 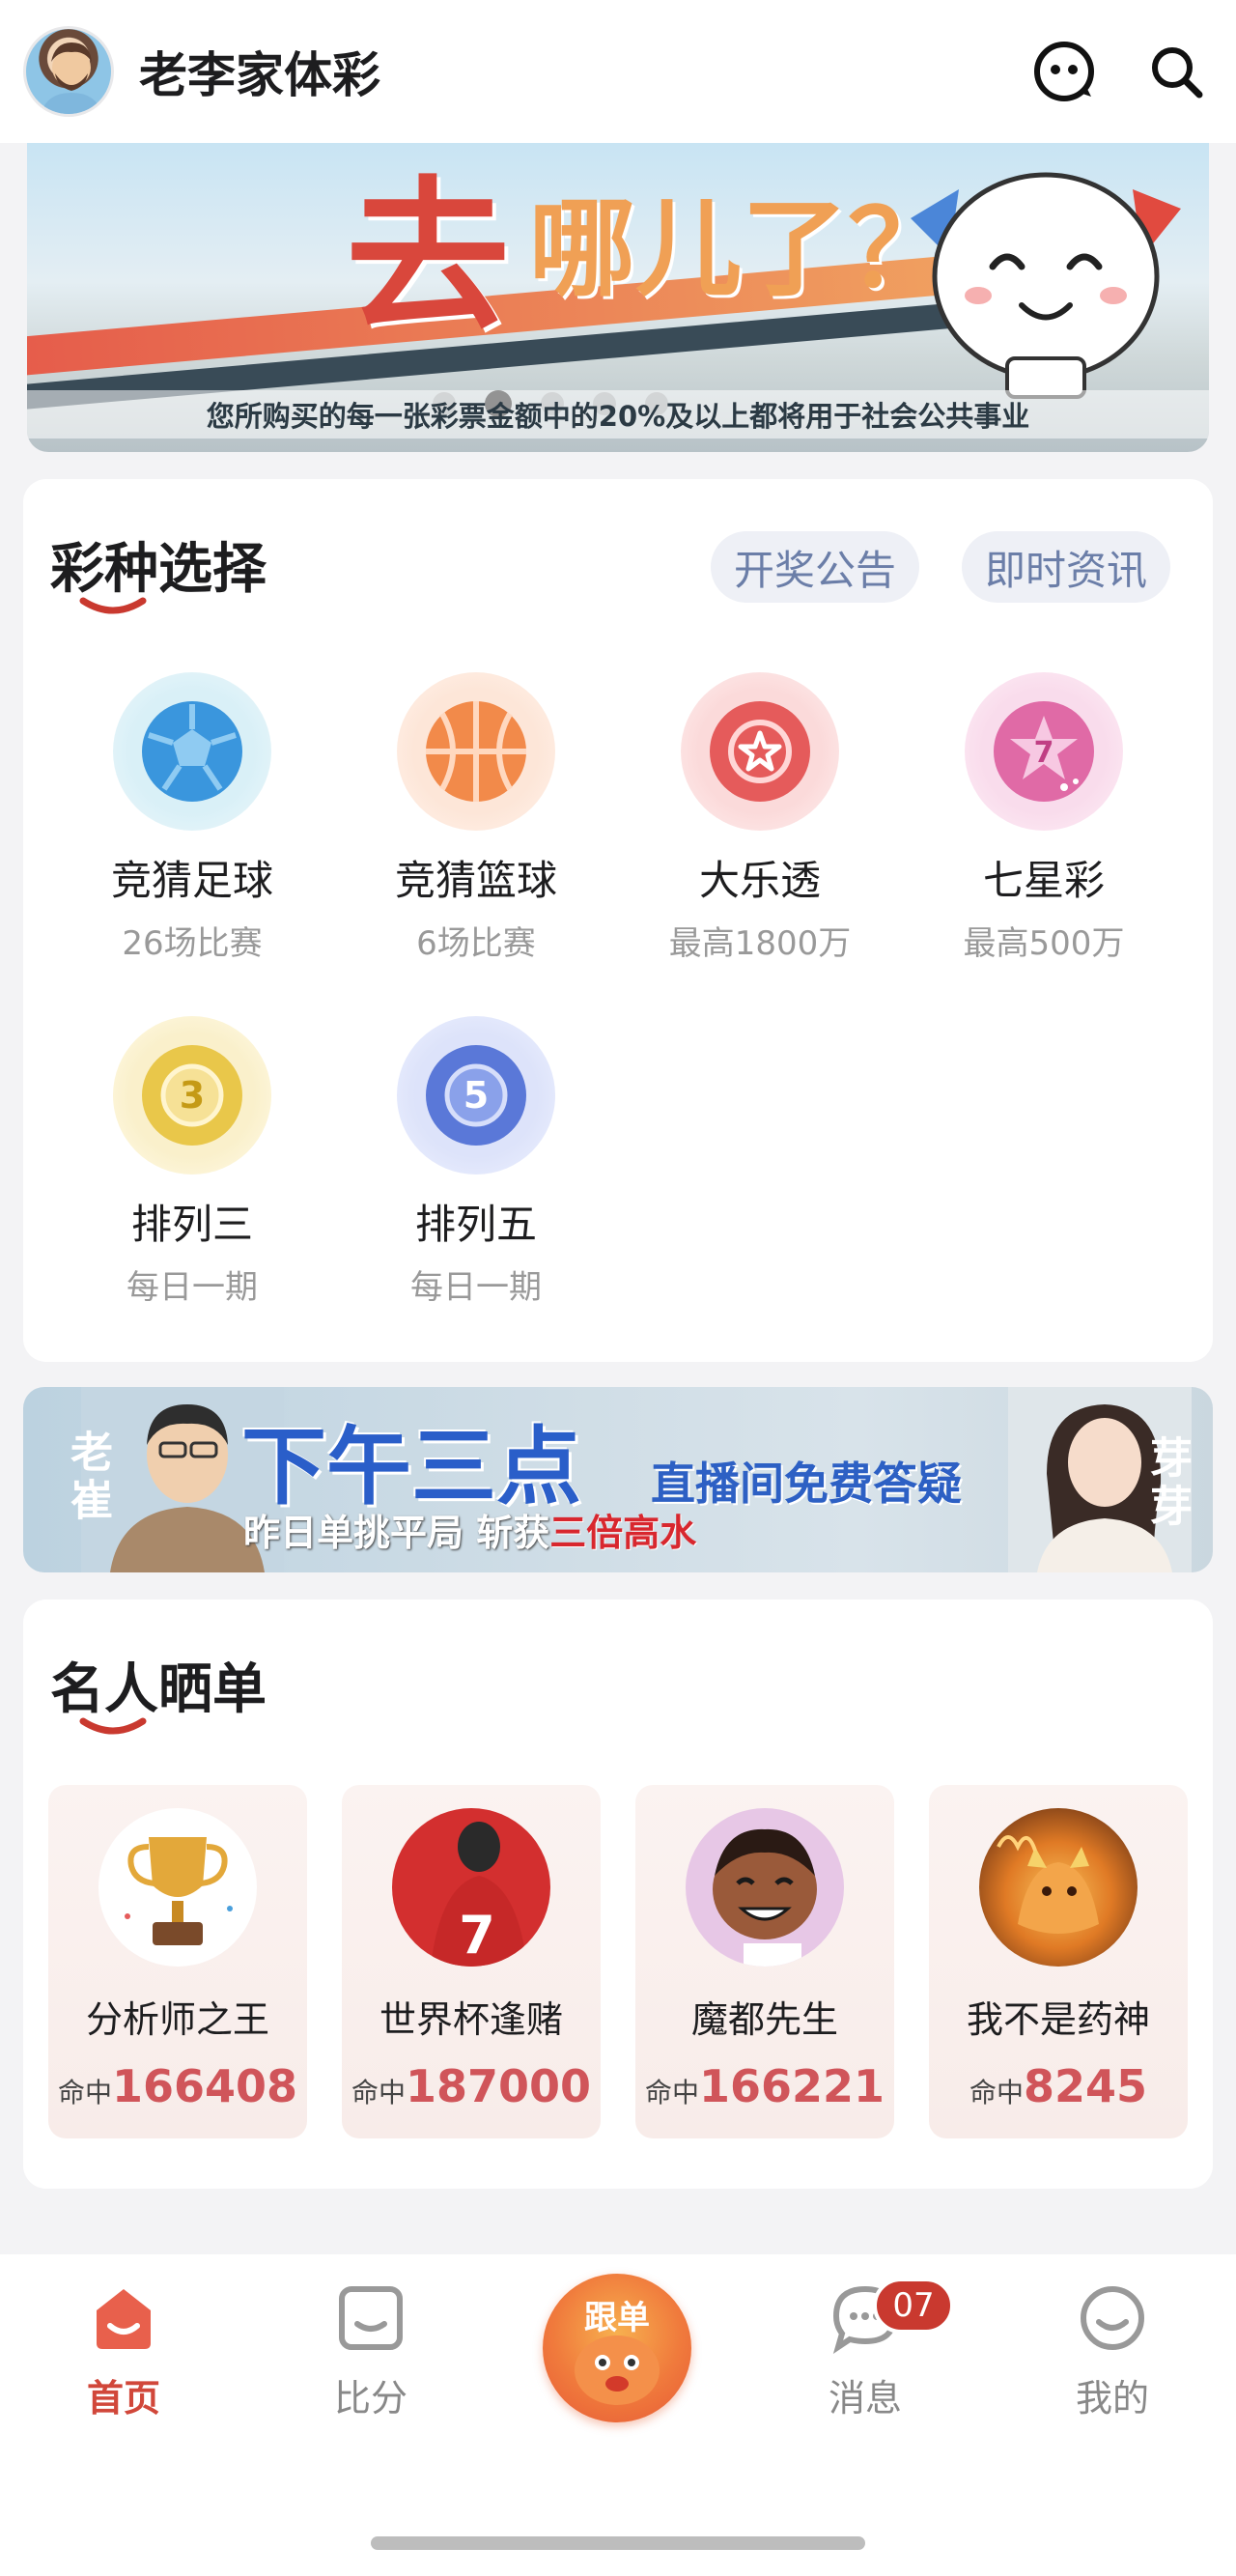 What do you see at coordinates (1112, 2318) in the screenshot?
I see `profile-icon` at bounding box center [1112, 2318].